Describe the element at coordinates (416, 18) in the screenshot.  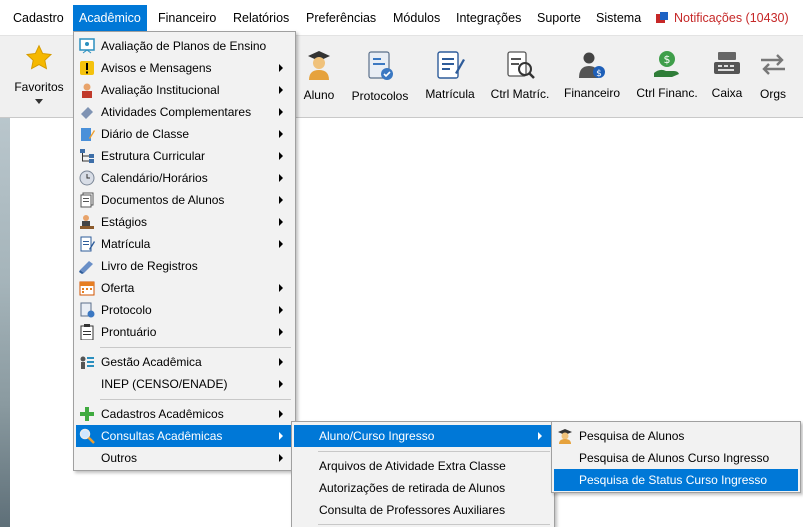
I see `menu-modulos: Módulos` at that location.